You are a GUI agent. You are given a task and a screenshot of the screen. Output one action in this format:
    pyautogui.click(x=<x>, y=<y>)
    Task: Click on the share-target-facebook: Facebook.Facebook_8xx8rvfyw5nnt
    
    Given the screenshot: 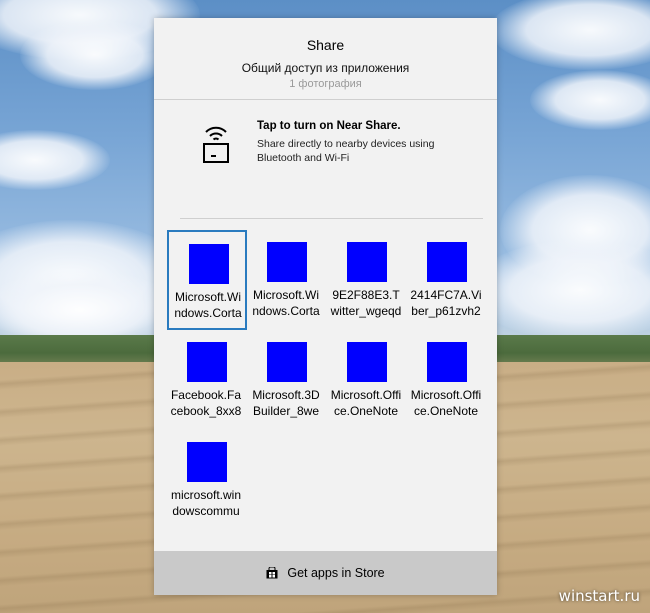 What is the action you would take?
    pyautogui.click(x=207, y=380)
    